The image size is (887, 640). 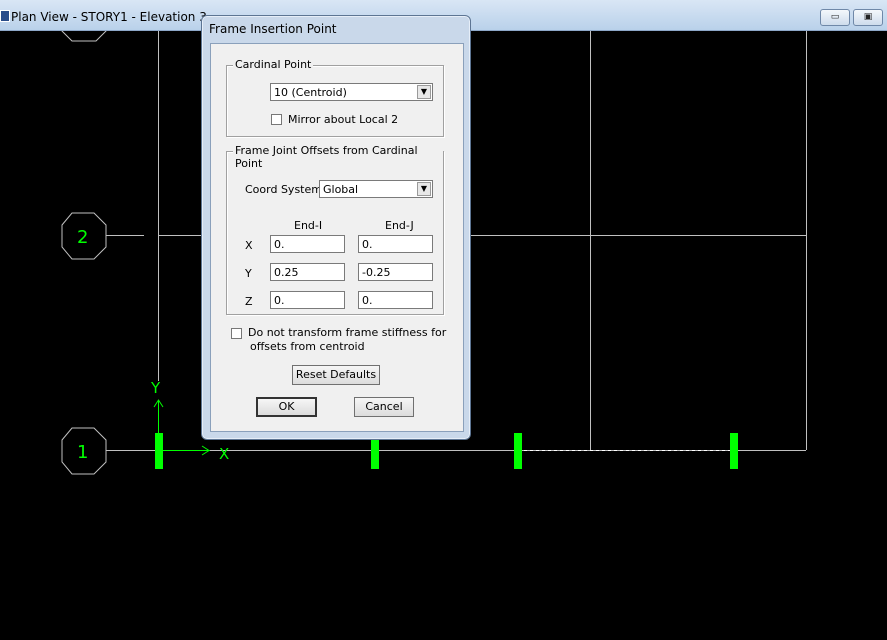 I want to click on axis-y-label: Y, so click(x=155, y=388).